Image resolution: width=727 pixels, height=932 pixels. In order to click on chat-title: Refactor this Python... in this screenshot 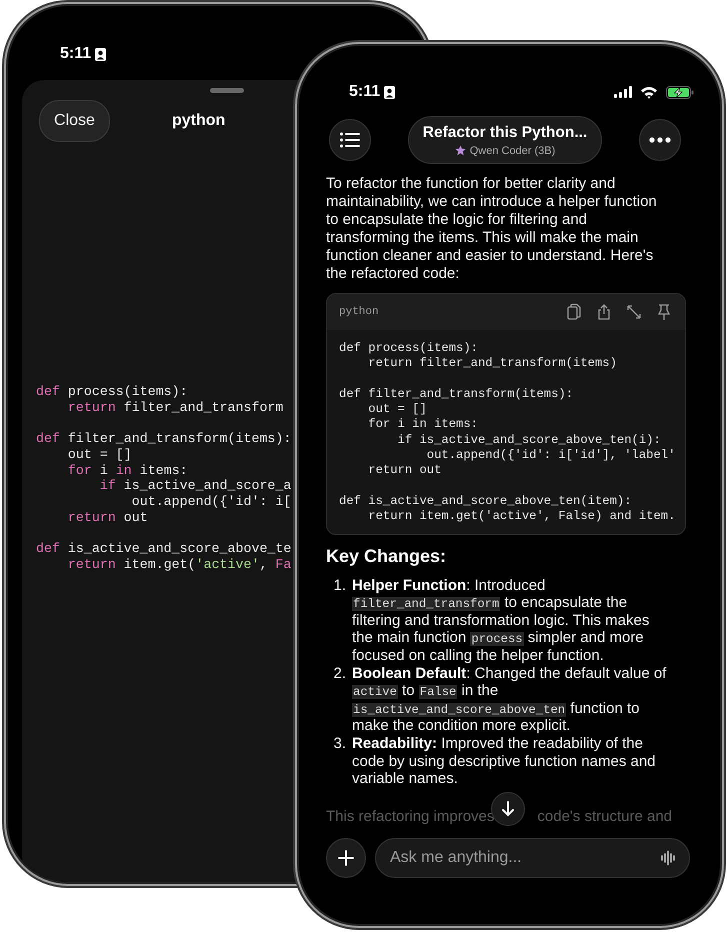, I will do `click(505, 133)`.